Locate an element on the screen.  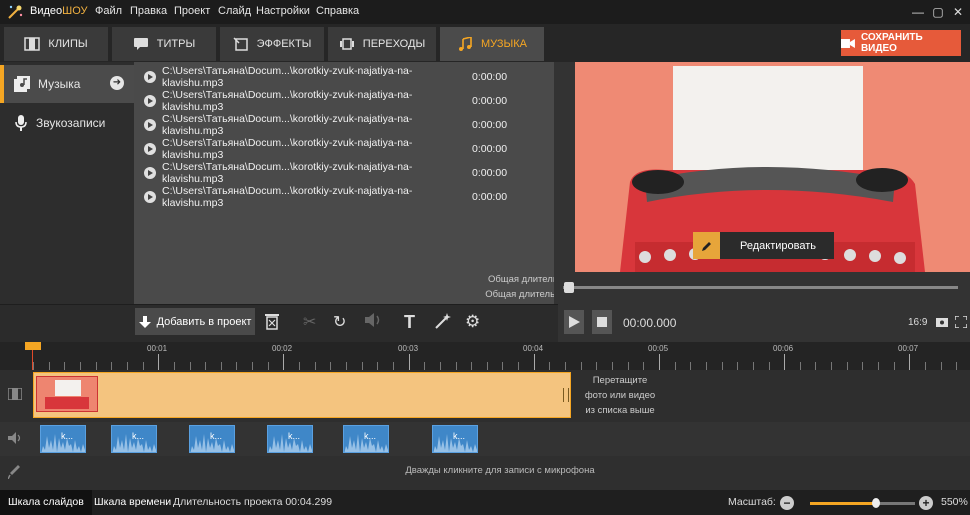
tab-music-label: МУЗЫКА is located at coordinates (504, 44).